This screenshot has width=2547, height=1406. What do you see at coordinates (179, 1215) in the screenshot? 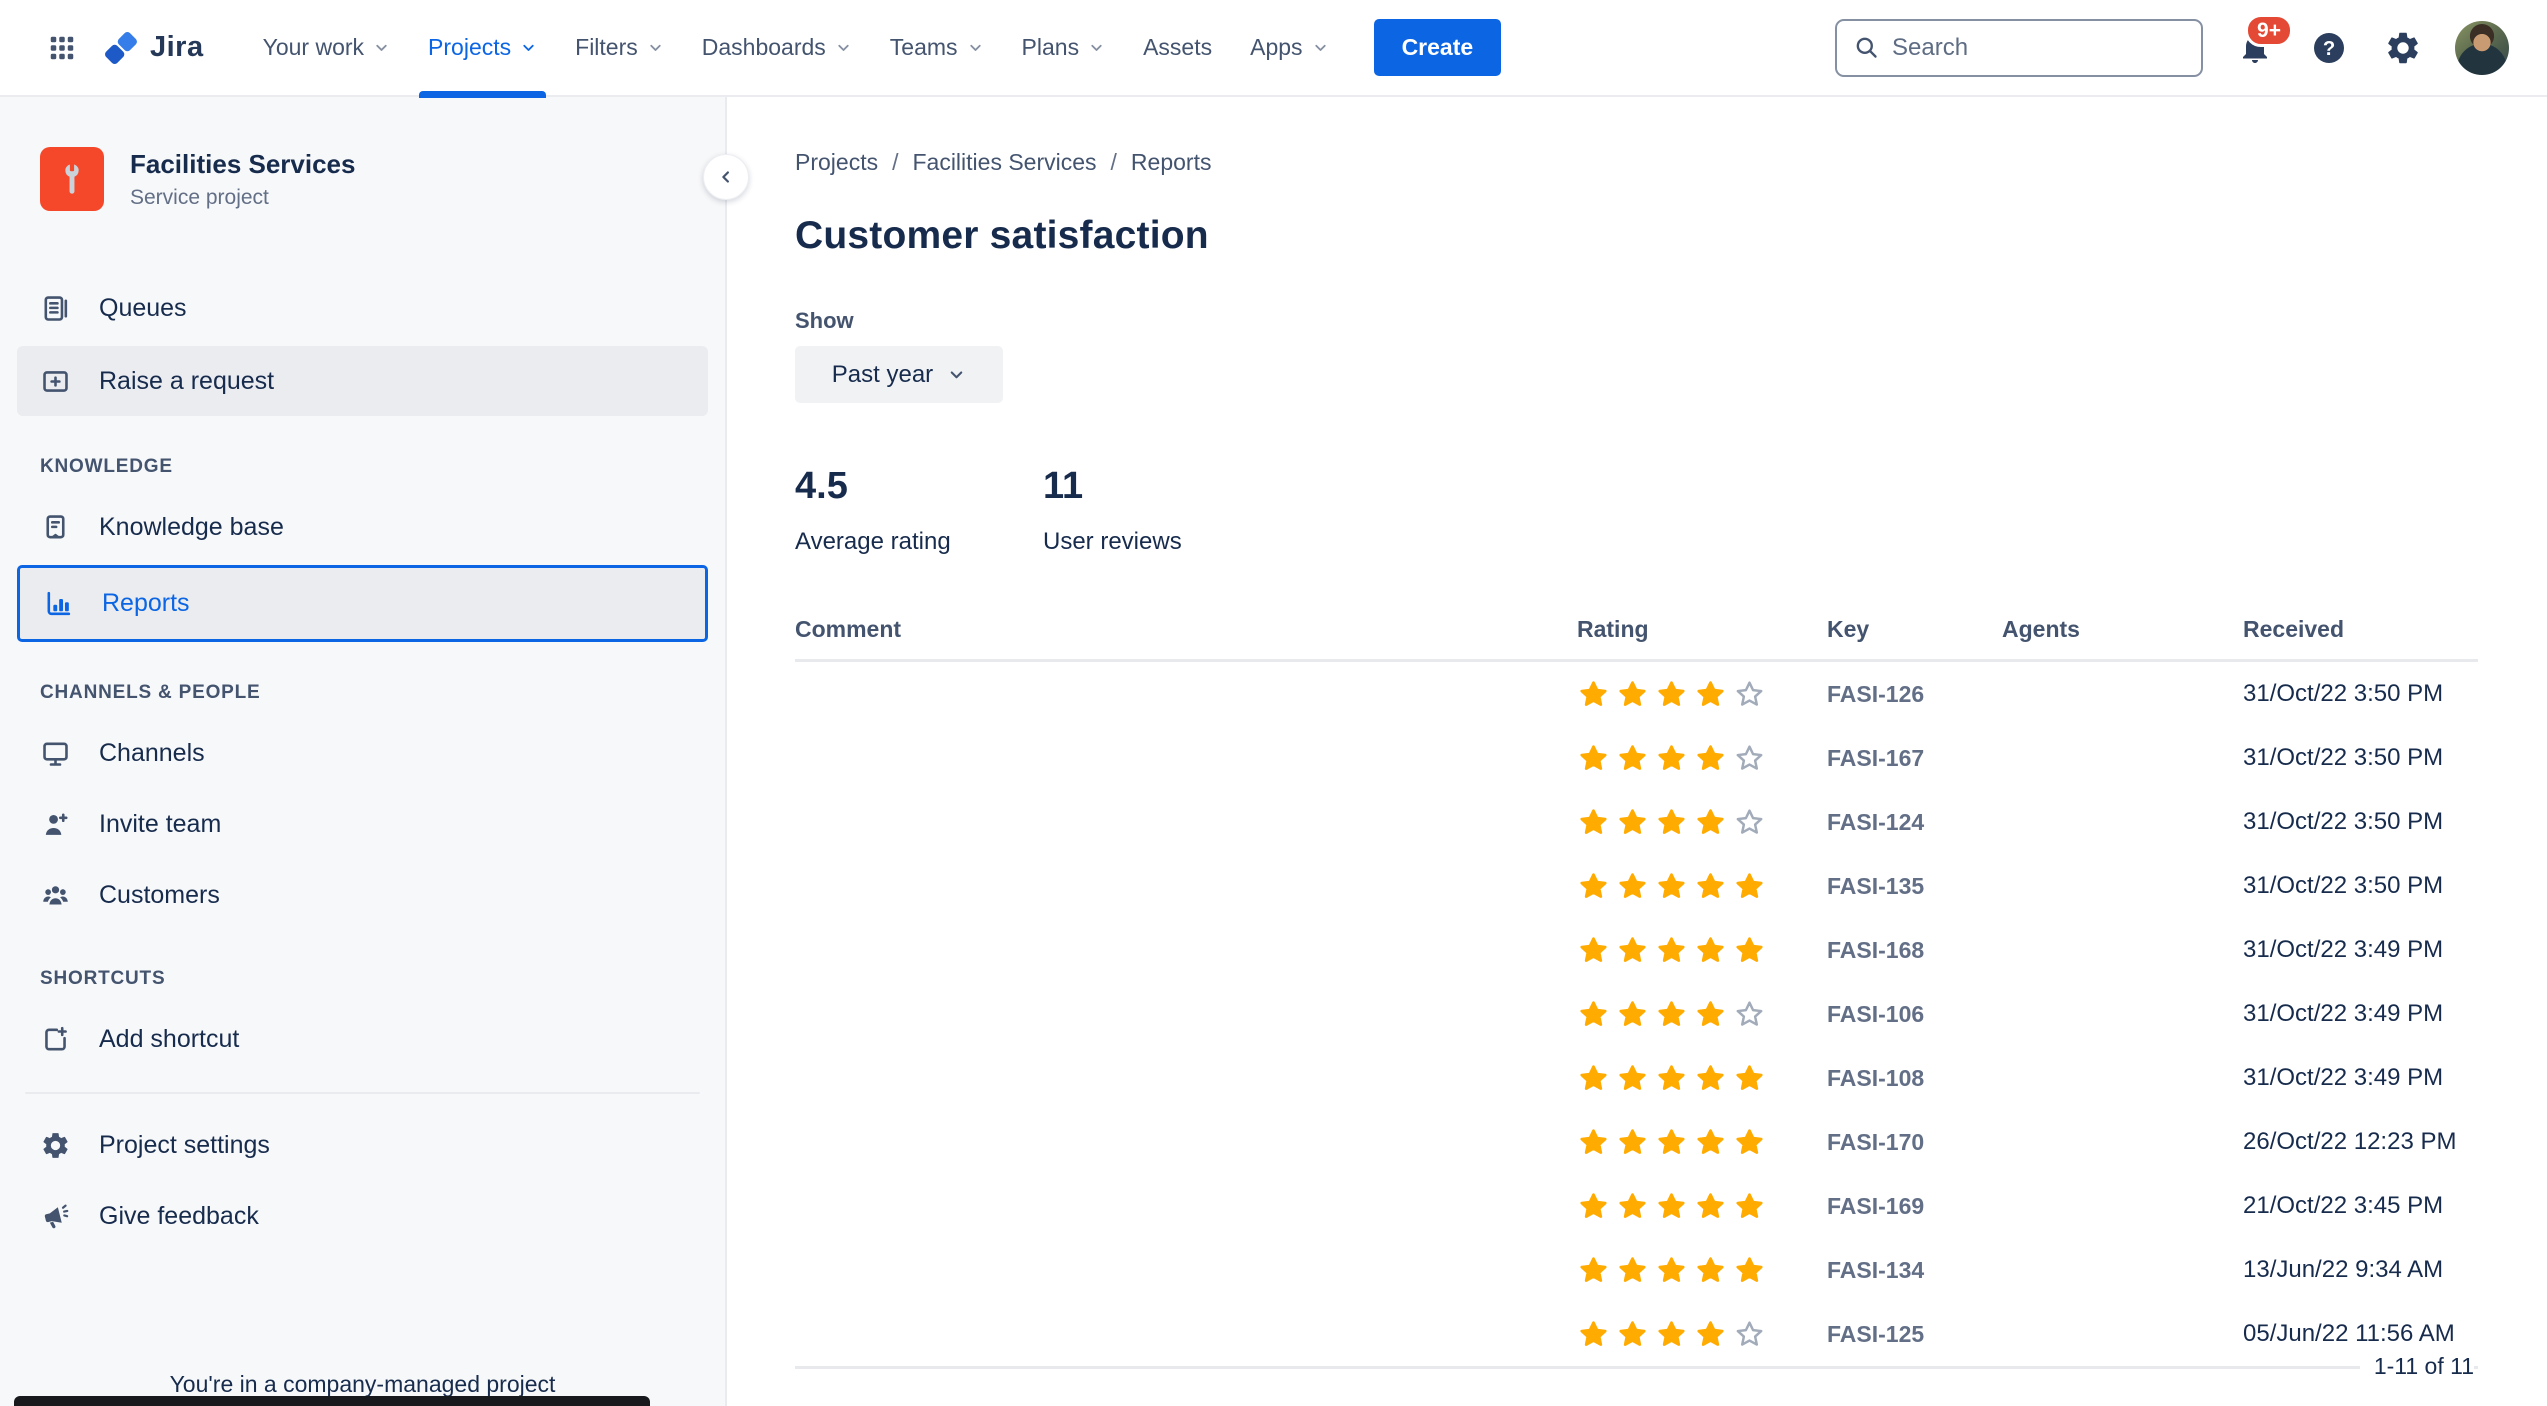
I see `sidebar-item-label: Give feedback` at bounding box center [179, 1215].